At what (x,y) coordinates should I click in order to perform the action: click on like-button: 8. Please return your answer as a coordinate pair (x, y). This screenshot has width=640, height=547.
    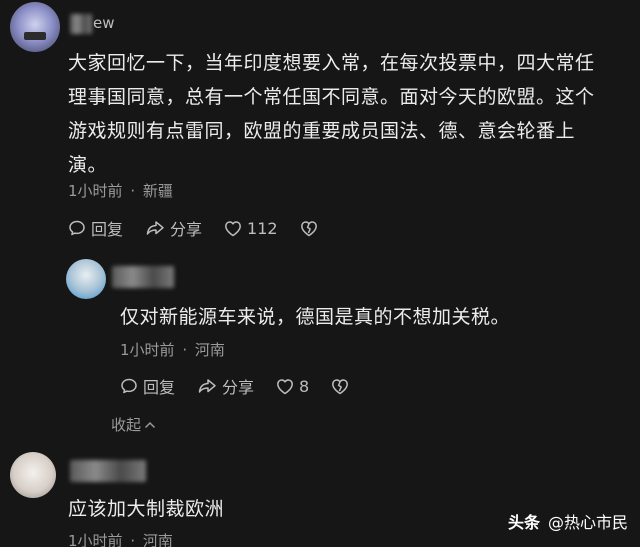
    Looking at the image, I should click on (292, 386).